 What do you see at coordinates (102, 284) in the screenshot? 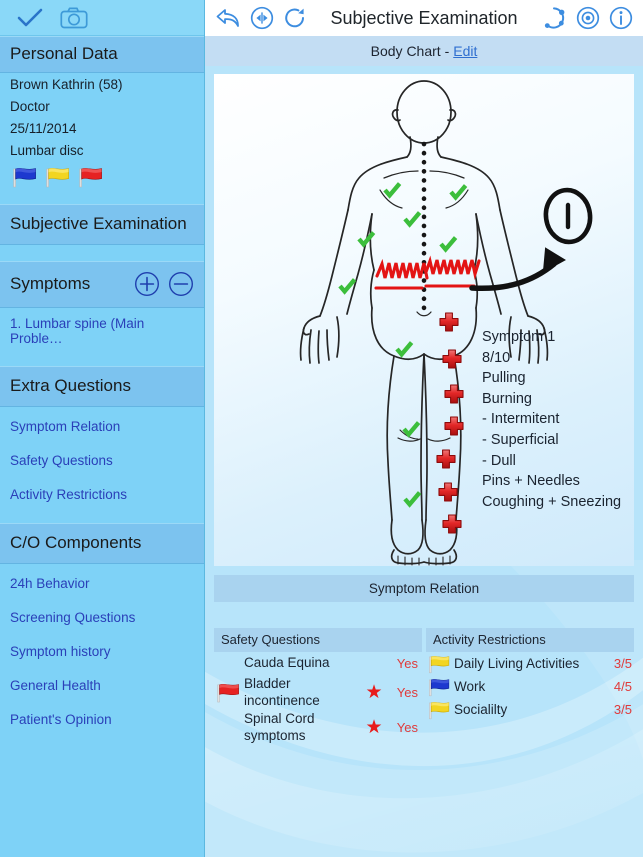
I see `sidebar-section-symptoms: Symptoms` at bounding box center [102, 284].